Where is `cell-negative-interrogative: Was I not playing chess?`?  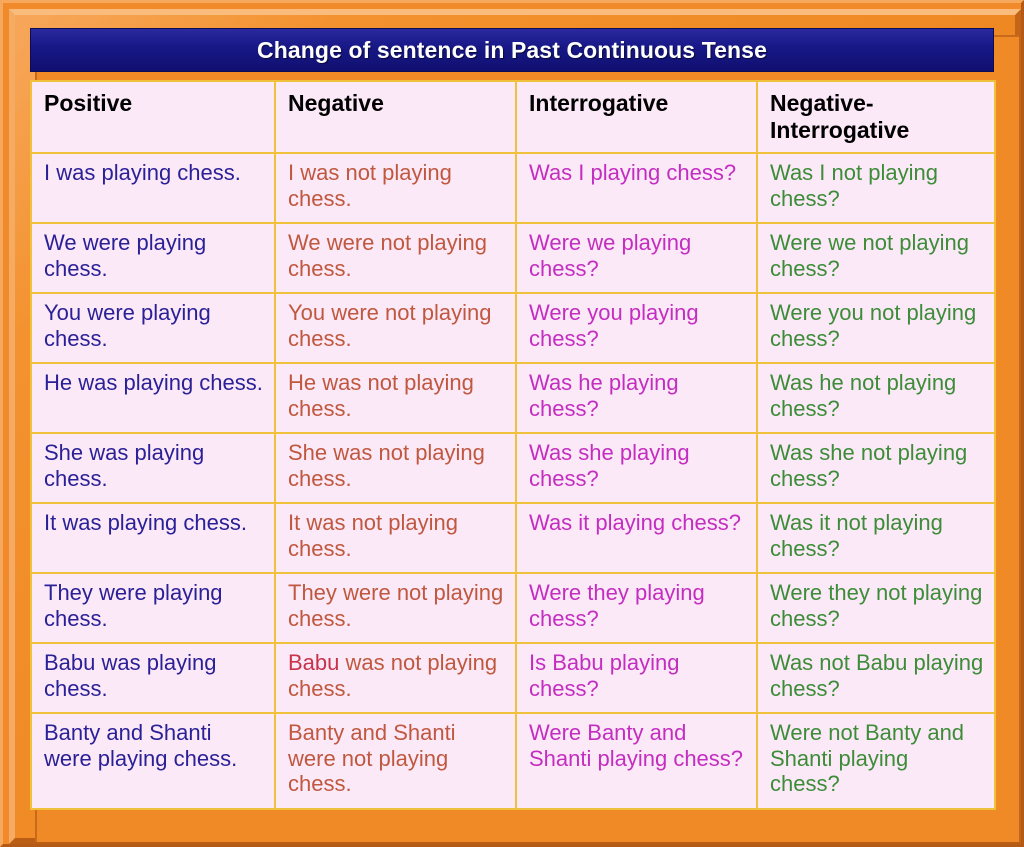
cell-negative-interrogative: Was I not playing chess? is located at coordinates (876, 188).